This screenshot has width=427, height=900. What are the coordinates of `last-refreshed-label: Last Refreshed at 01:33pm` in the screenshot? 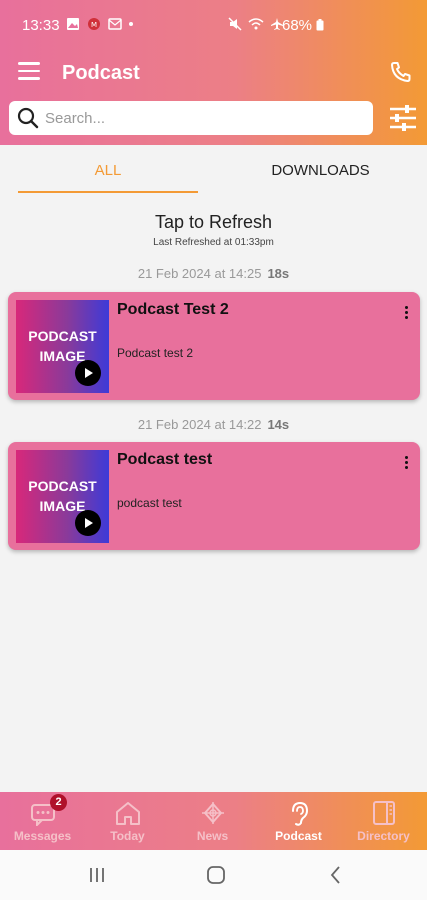 It's located at (213, 242).